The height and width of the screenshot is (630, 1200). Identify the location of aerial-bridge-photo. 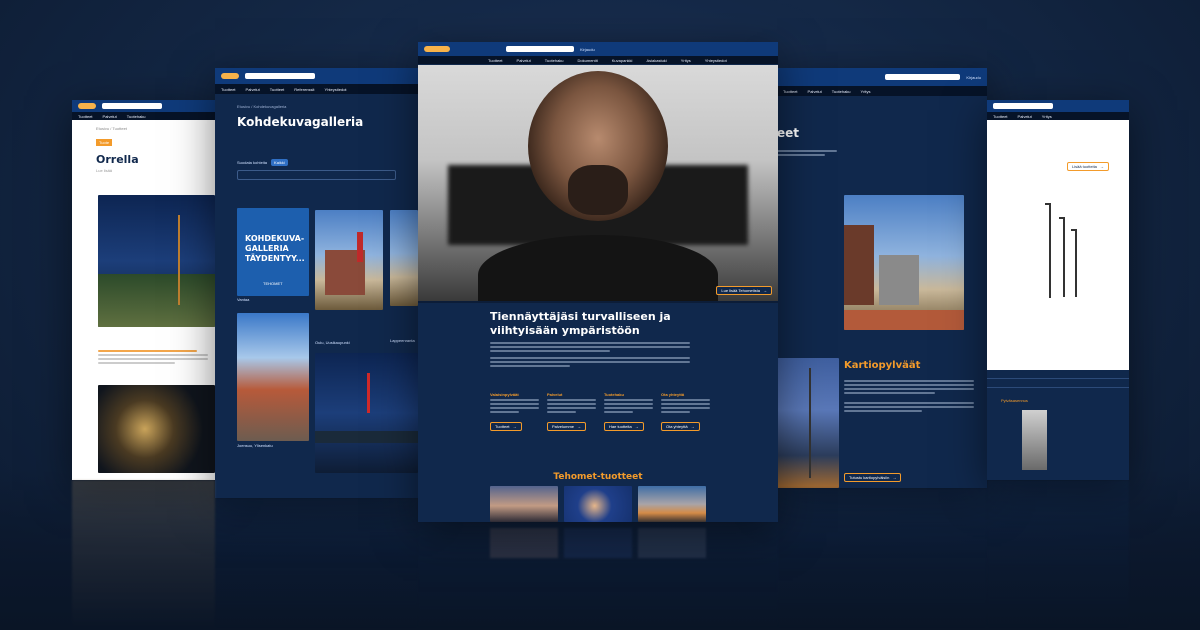
(156, 429).